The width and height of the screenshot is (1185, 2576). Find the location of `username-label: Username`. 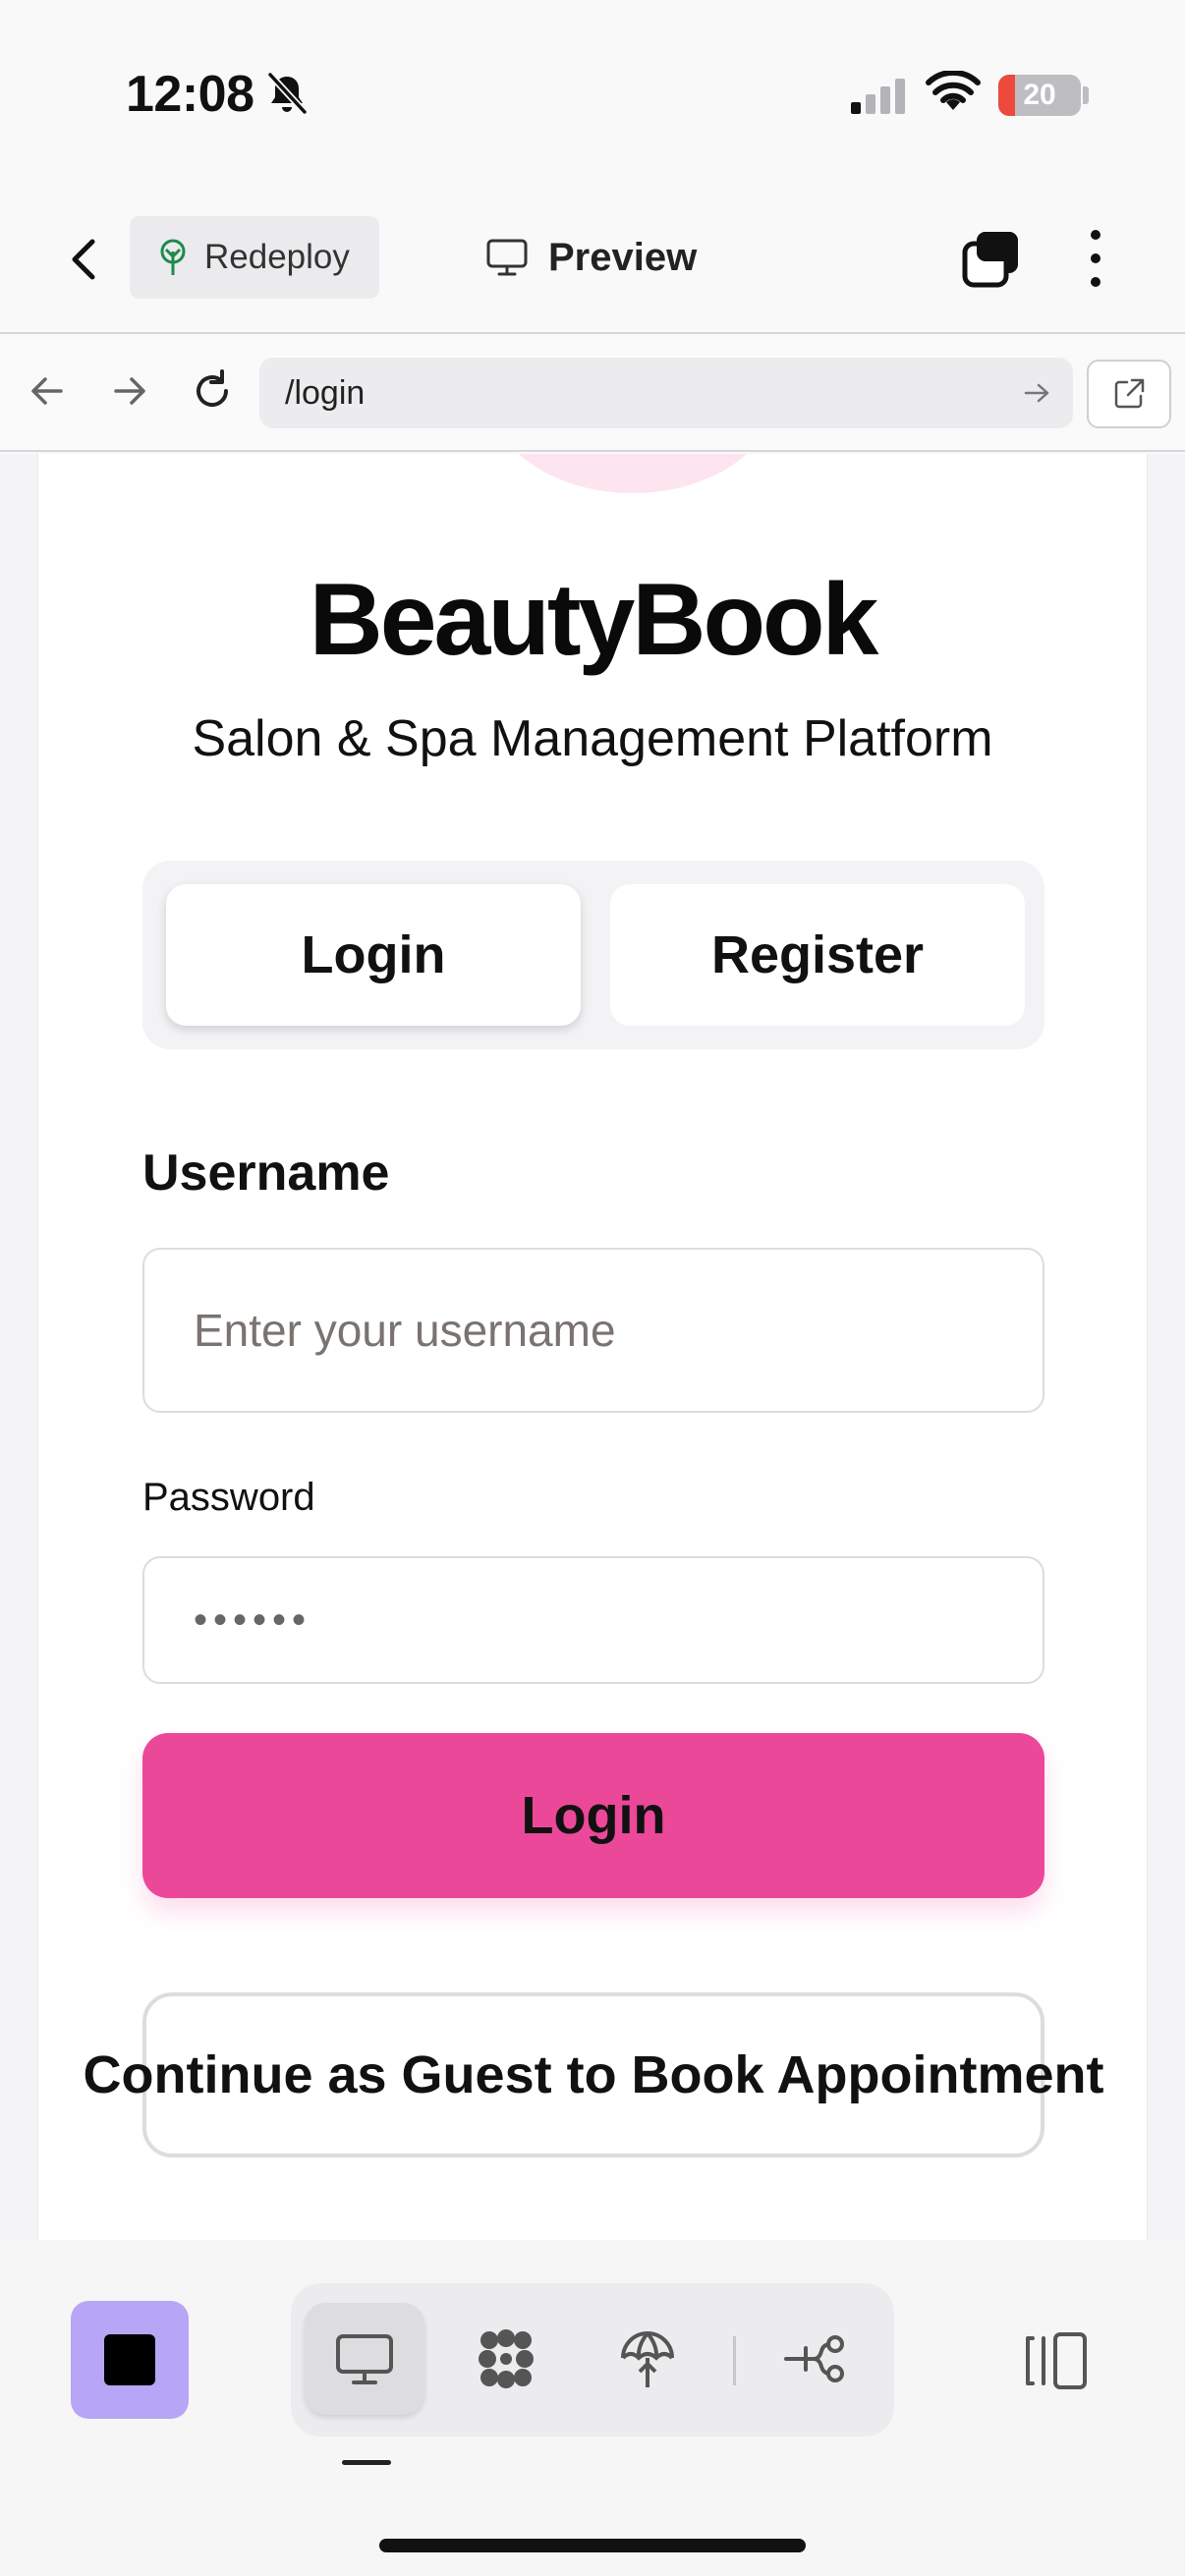

username-label: Username is located at coordinates (266, 1173).